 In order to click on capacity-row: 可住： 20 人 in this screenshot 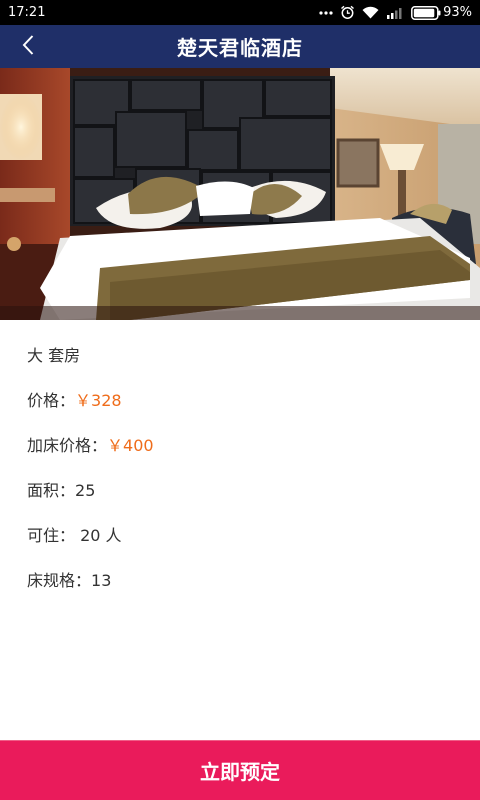, I will do `click(74, 534)`.